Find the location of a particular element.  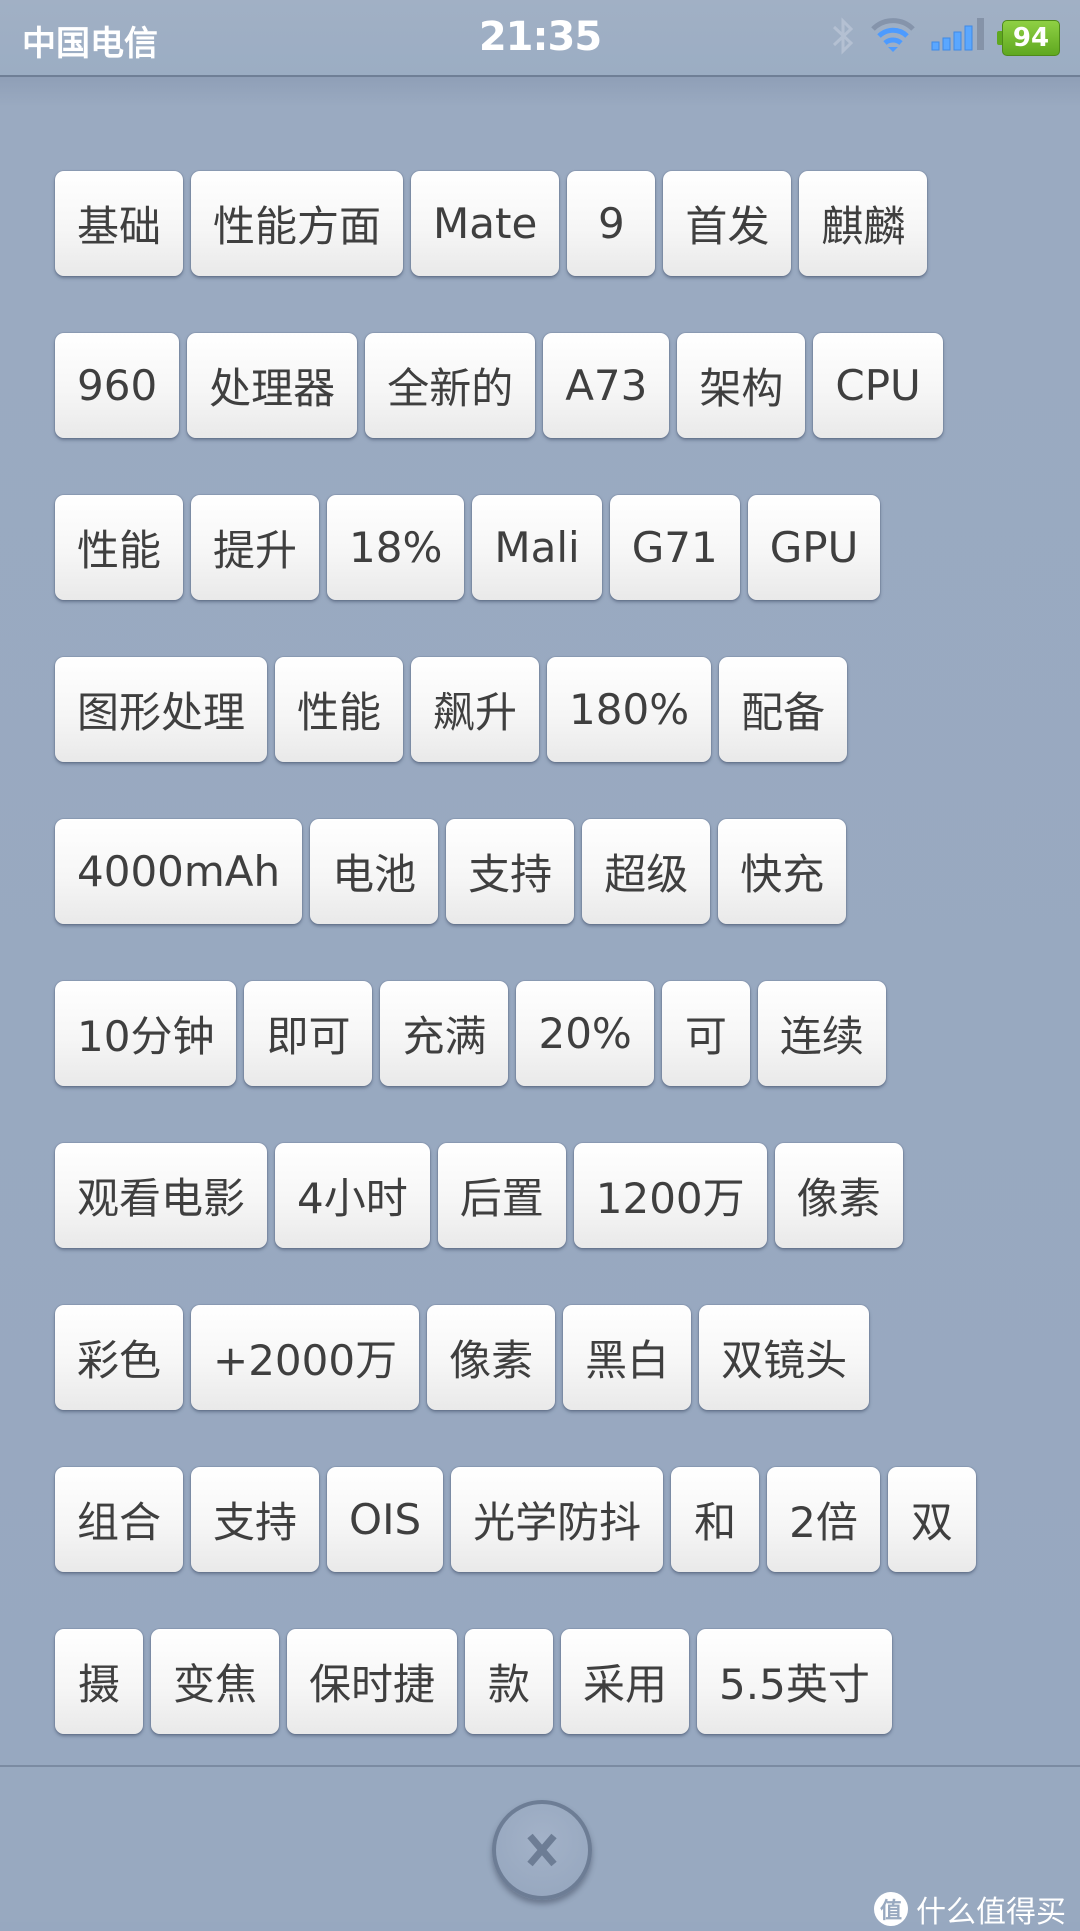

token-chip: GPU is located at coordinates (814, 547).